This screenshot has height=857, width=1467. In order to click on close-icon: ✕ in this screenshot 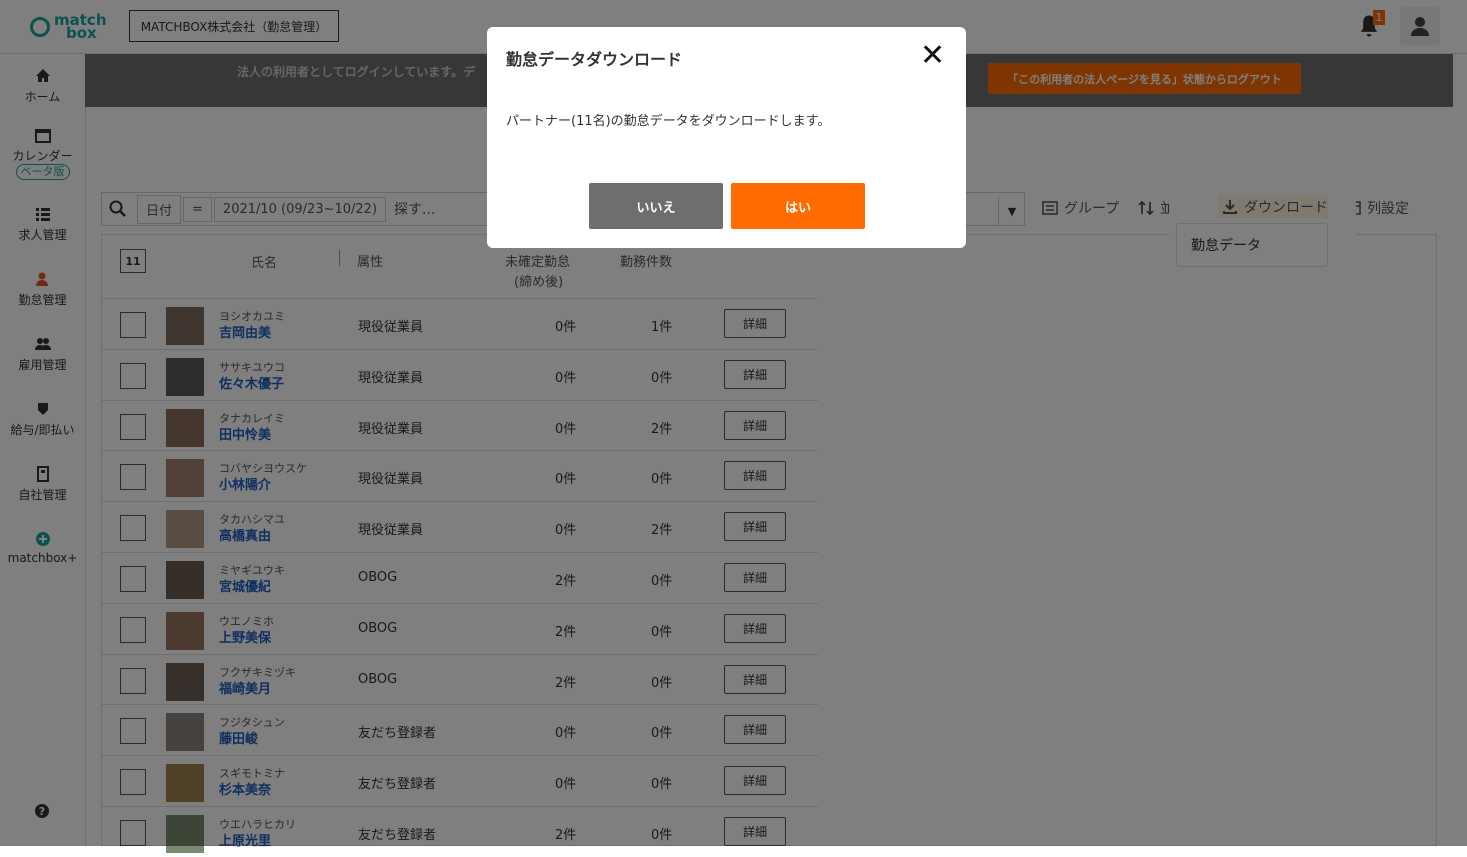, I will do `click(932, 56)`.